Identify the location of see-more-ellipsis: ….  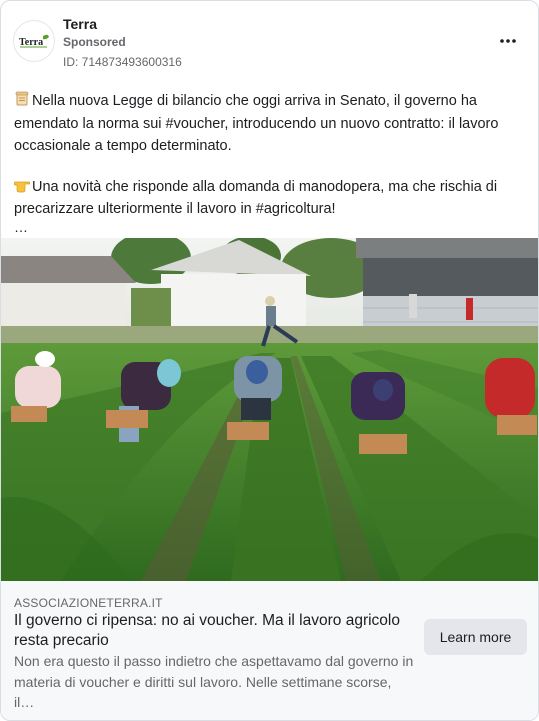
(271, 227).